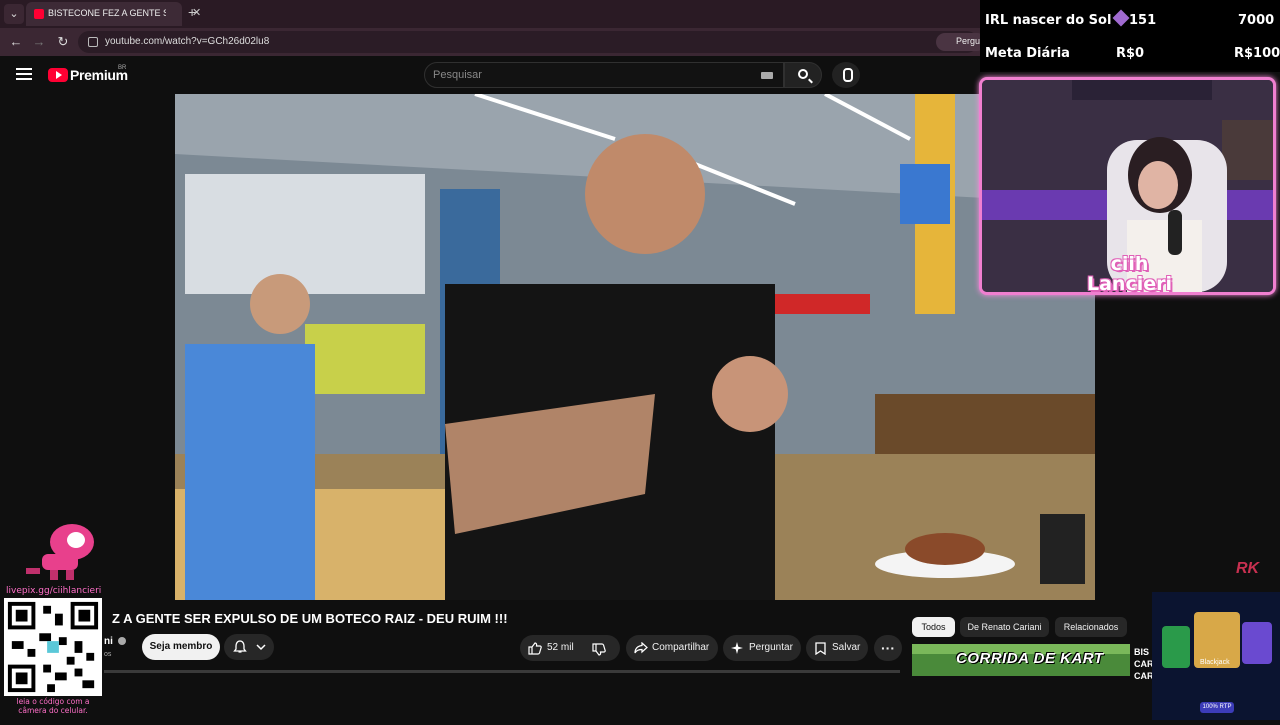 The image size is (1280, 725). I want to click on youtube-logo-icon, so click(58, 75).